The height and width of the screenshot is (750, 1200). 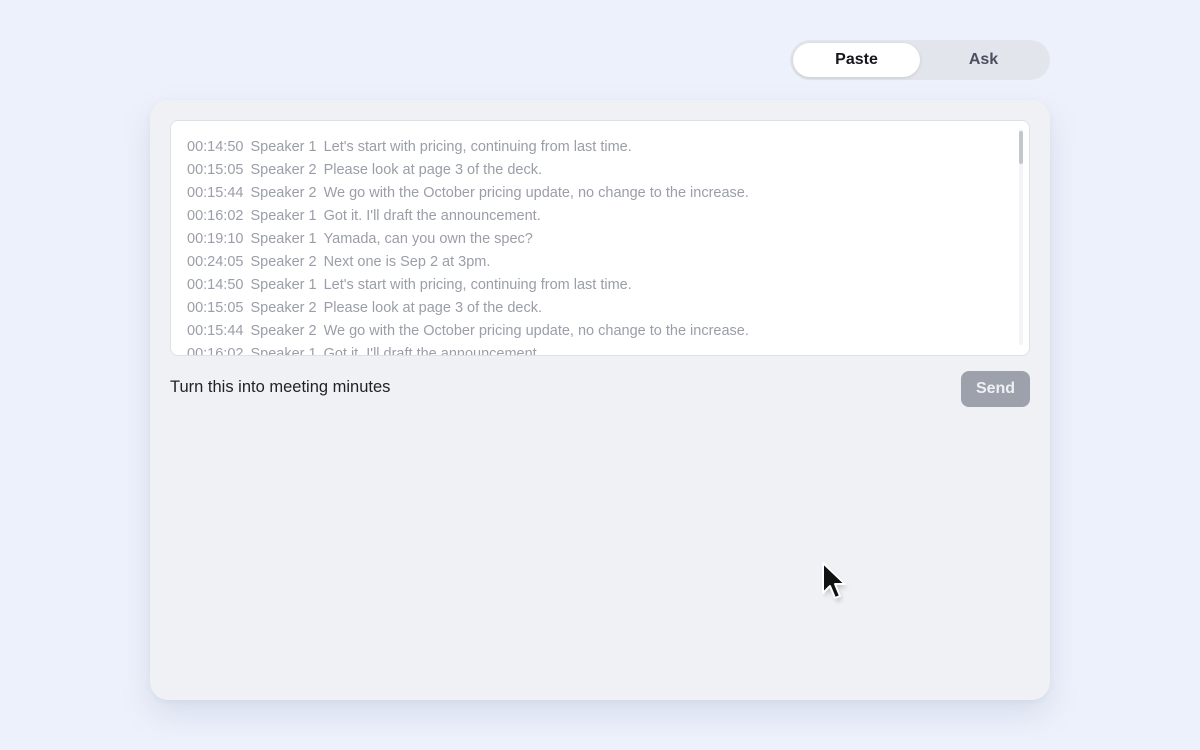 I want to click on transcript-scrollbar, so click(x=1021, y=237).